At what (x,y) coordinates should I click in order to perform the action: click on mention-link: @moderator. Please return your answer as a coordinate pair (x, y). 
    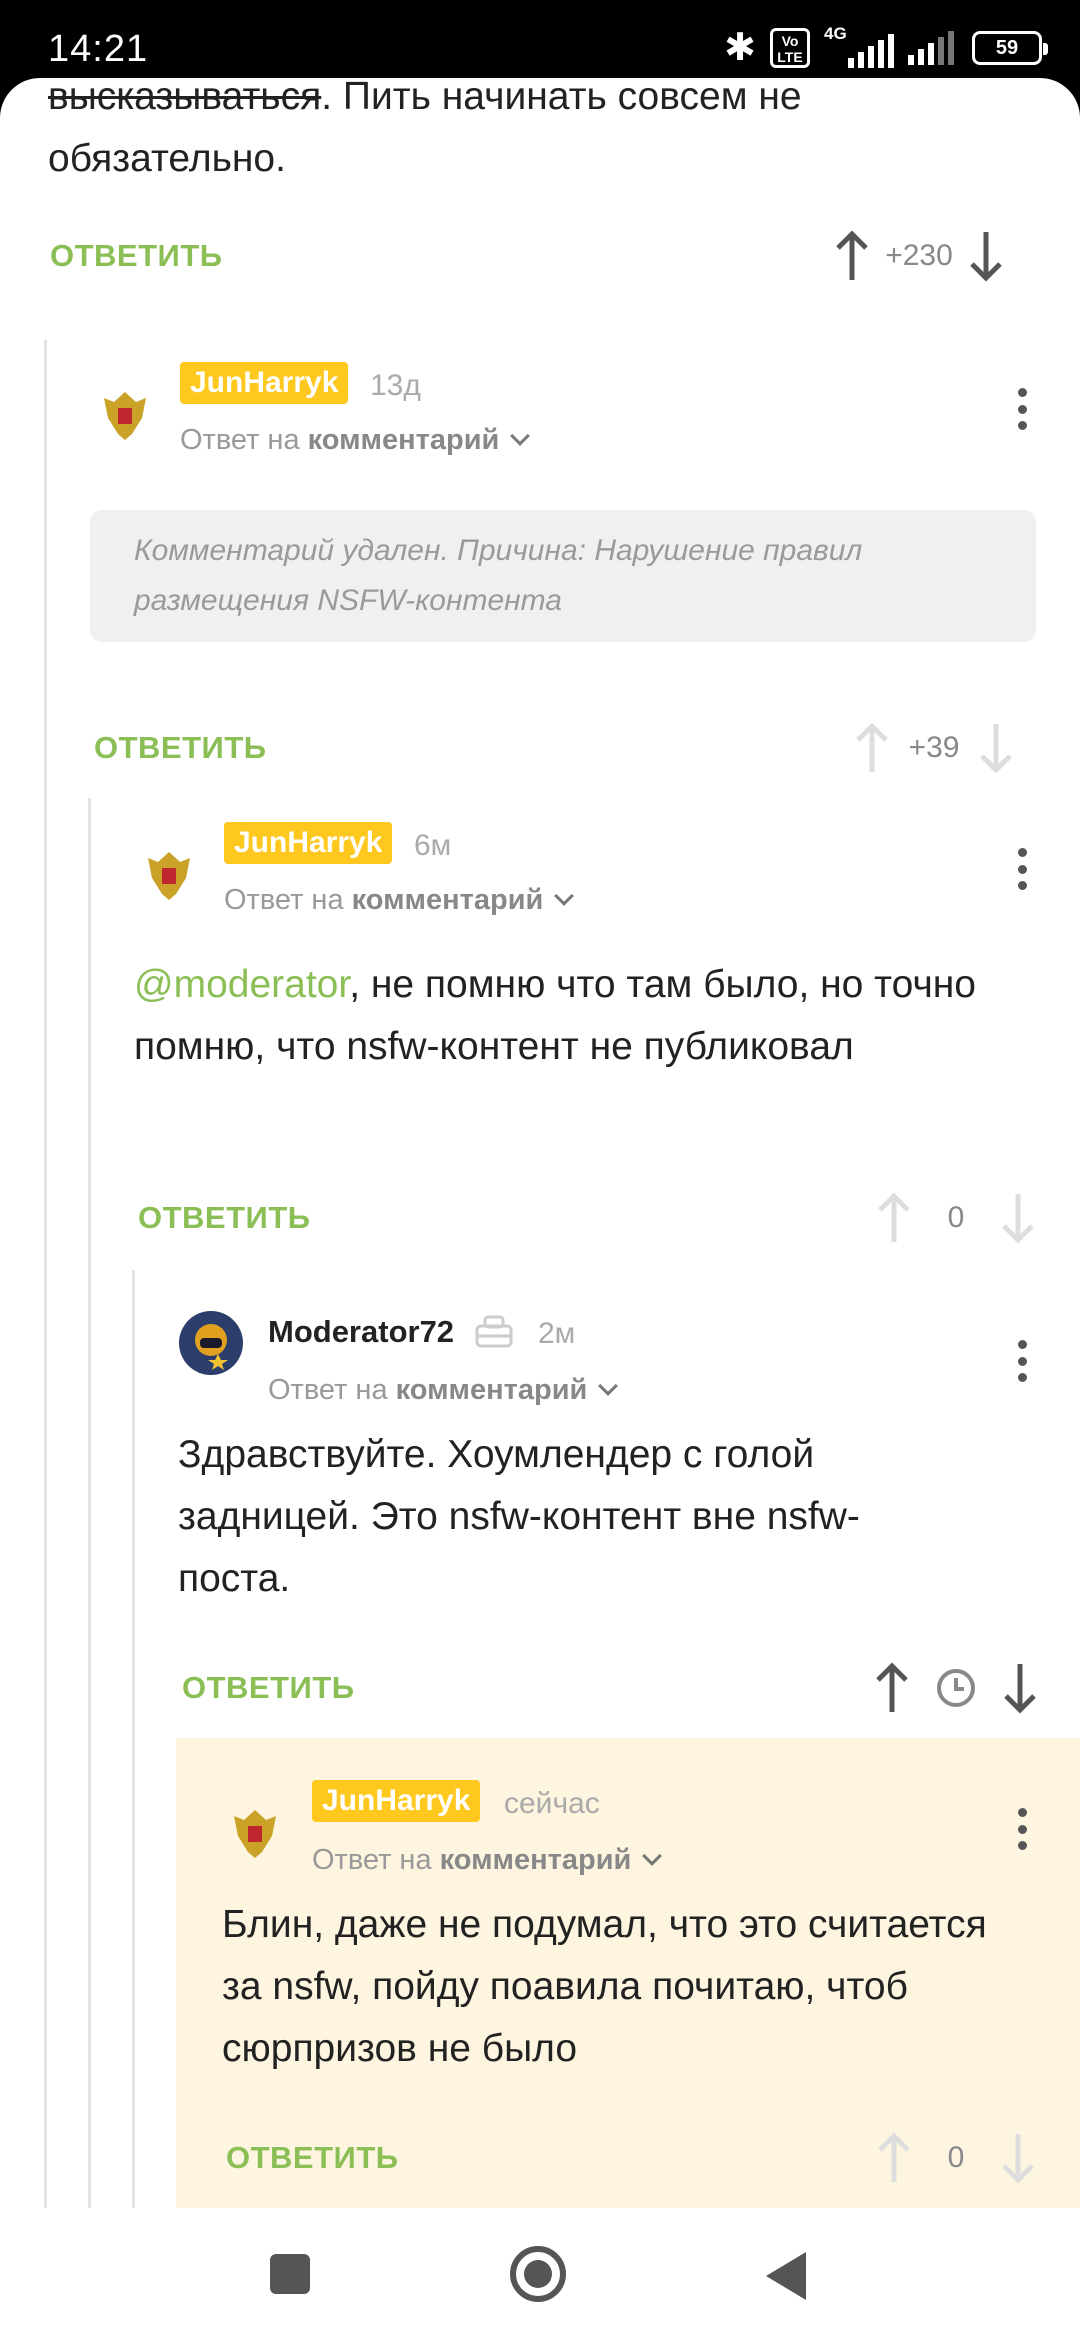
    Looking at the image, I should click on (241, 984).